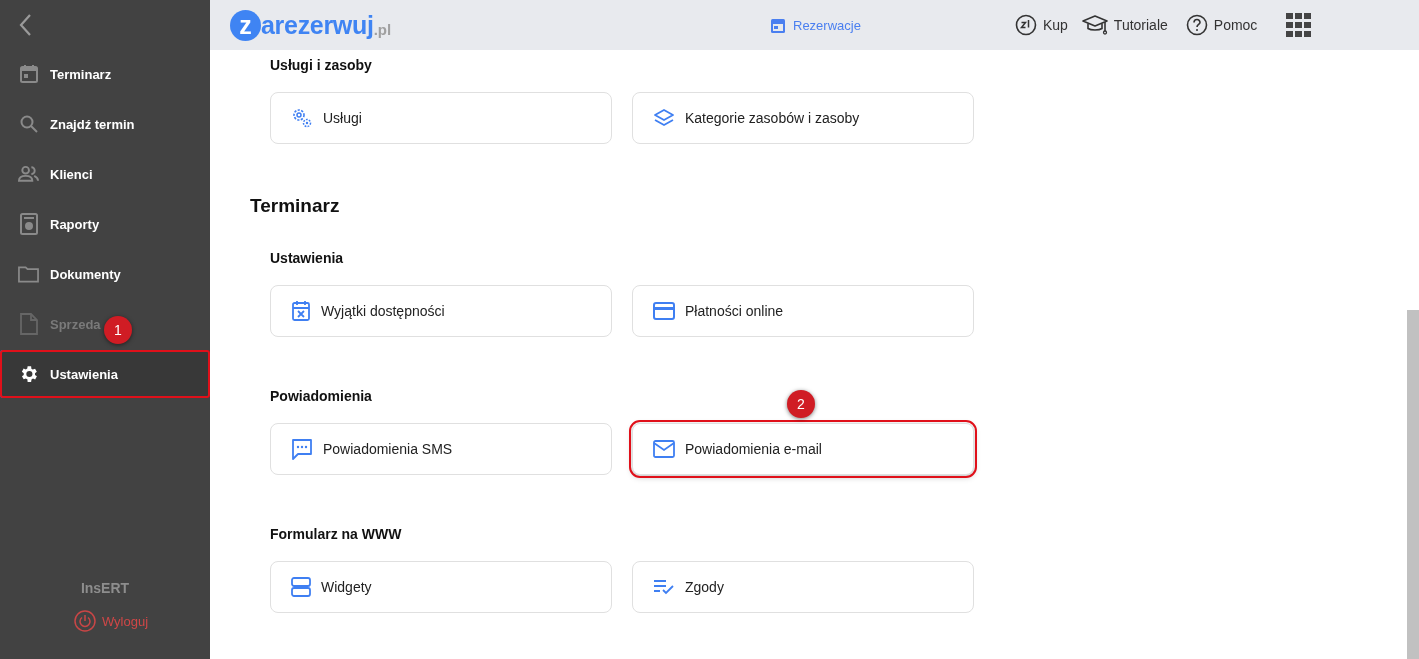 Image resolution: width=1419 pixels, height=659 pixels. Describe the element at coordinates (85, 274) in the screenshot. I see `sidebar-item: Dokumenty` at that location.